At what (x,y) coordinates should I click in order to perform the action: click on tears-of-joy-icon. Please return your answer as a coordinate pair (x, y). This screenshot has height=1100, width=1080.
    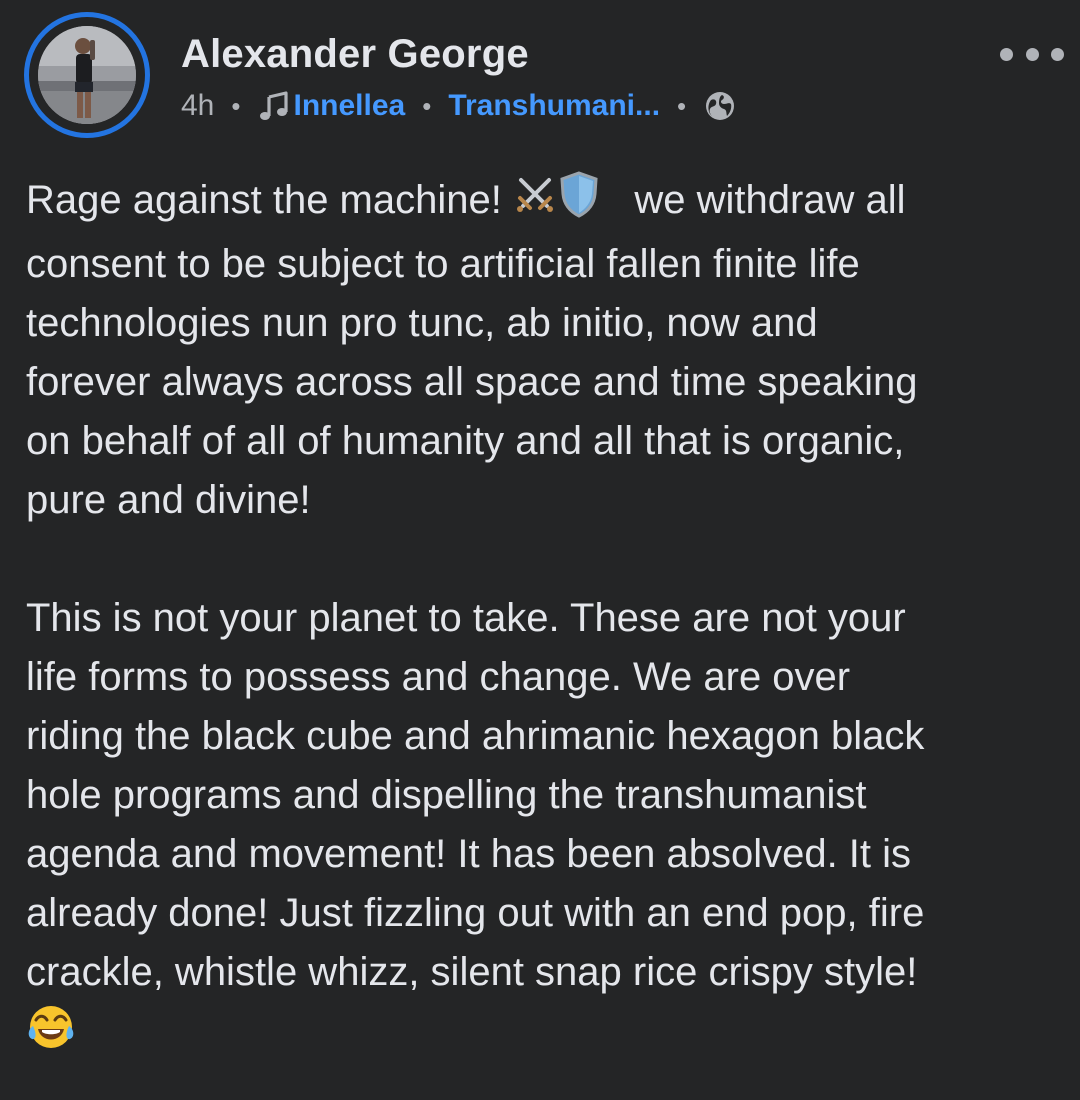
    Looking at the image, I should click on (51, 1035).